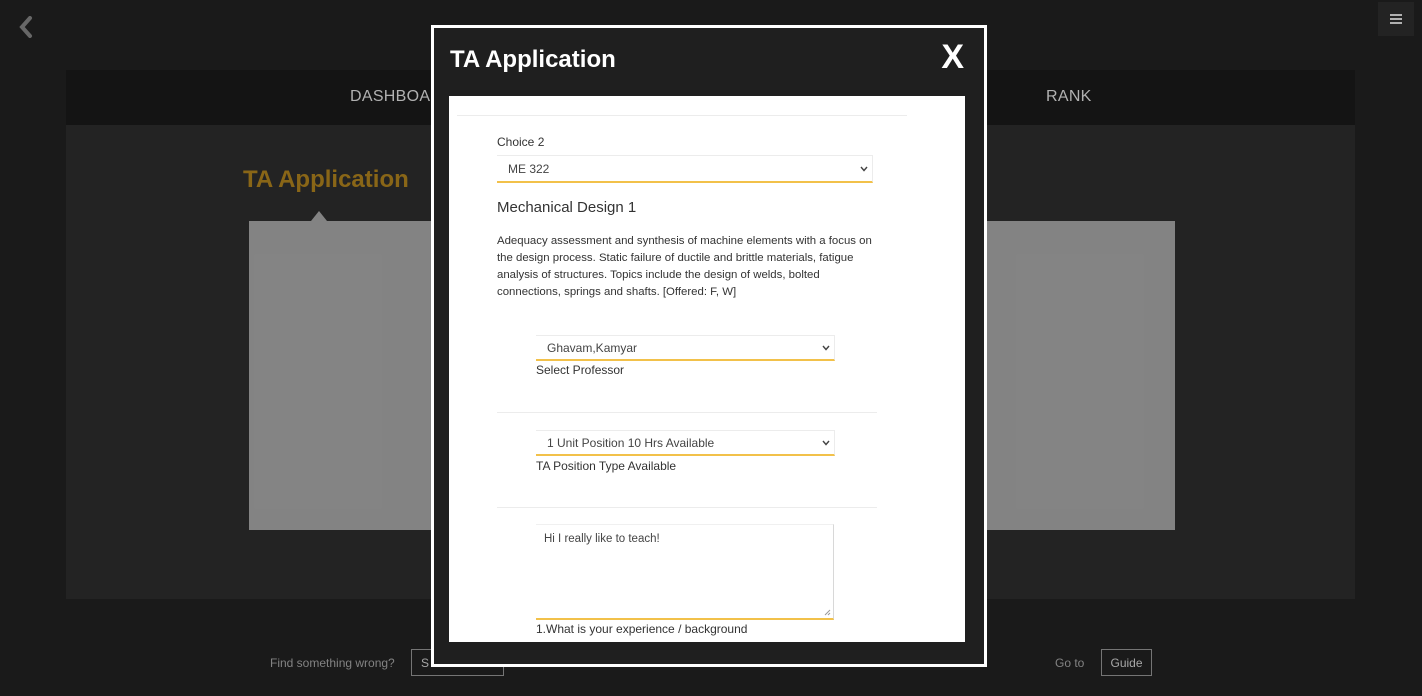 The image size is (1422, 696). What do you see at coordinates (685, 572) in the screenshot?
I see `experience-textarea: Hi I really like to teach!` at bounding box center [685, 572].